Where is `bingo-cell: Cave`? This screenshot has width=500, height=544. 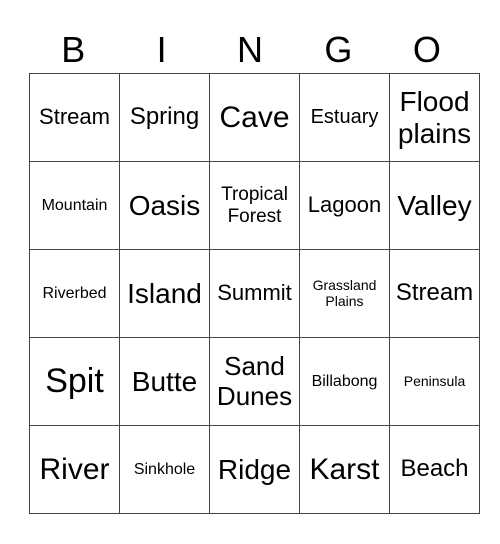
bingo-cell: Cave is located at coordinates (254, 117).